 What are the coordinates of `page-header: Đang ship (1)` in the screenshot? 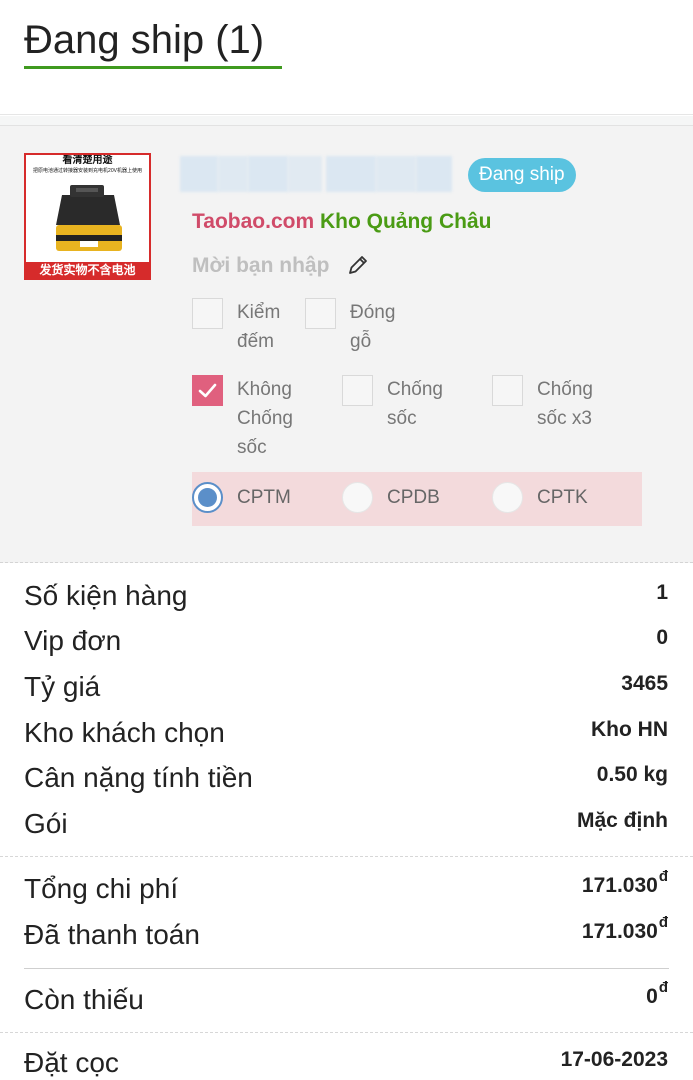 It's located at (346, 57).